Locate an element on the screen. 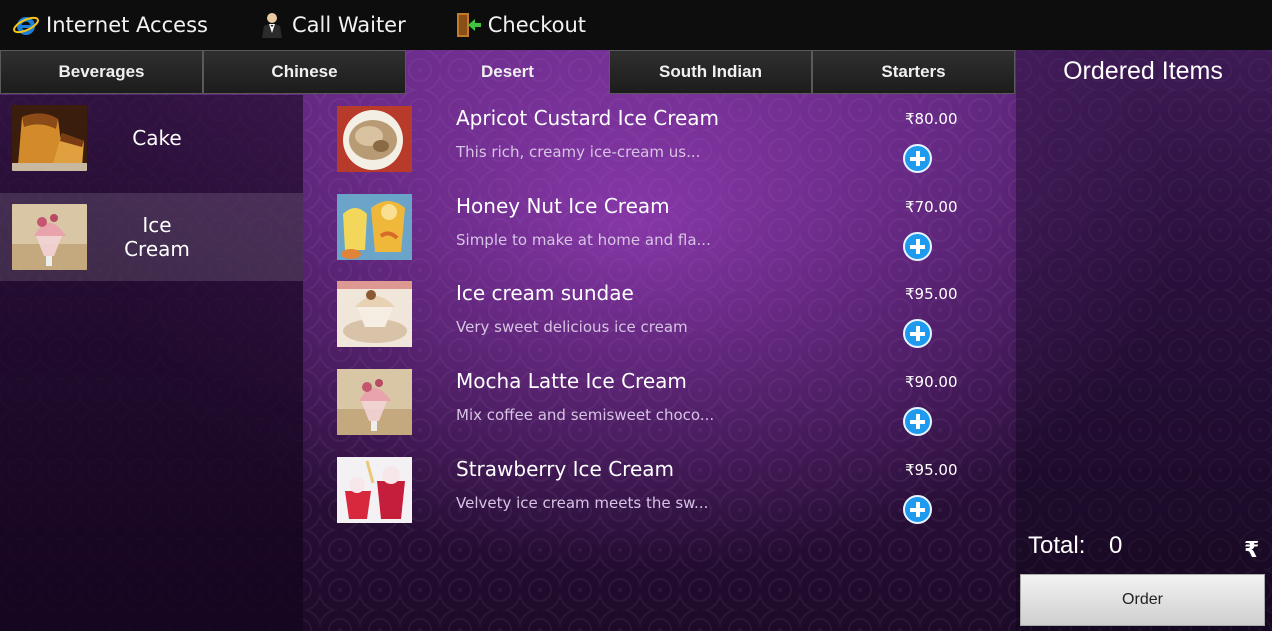  rupee-icon: ₹ is located at coordinates (1252, 550).